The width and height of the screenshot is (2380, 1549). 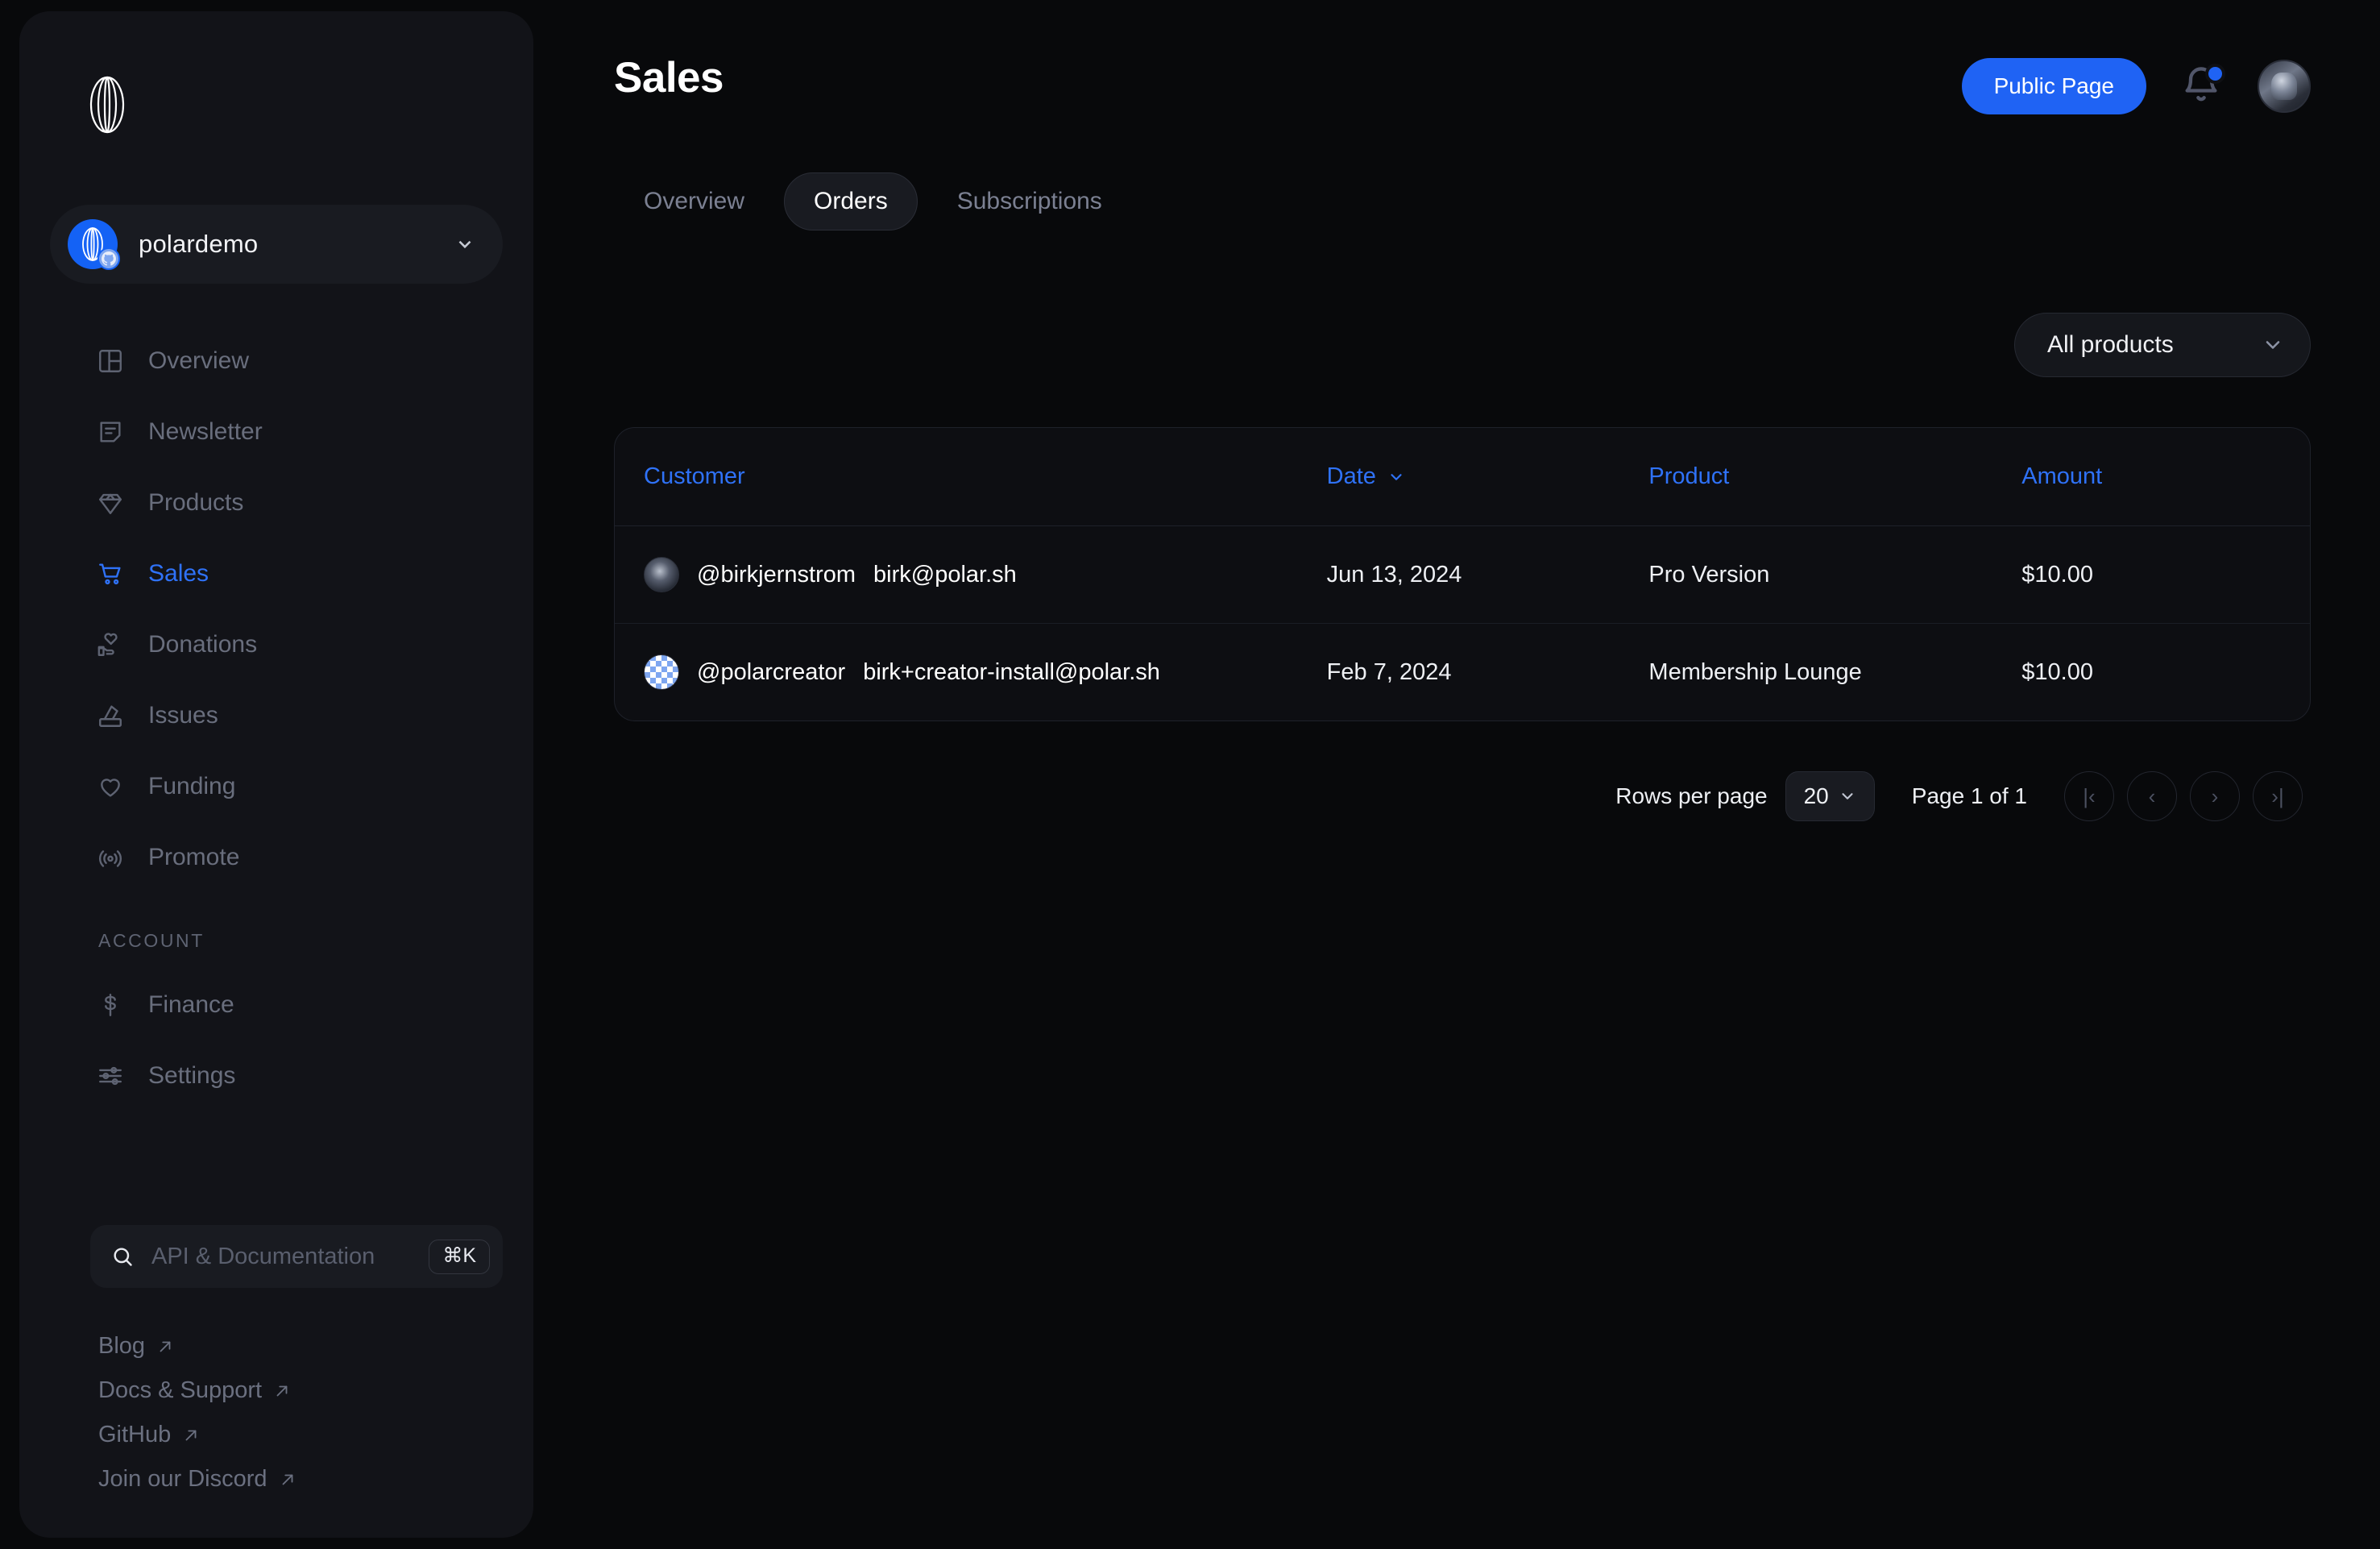 What do you see at coordinates (1351, 476) in the screenshot?
I see `column-label: Date` at bounding box center [1351, 476].